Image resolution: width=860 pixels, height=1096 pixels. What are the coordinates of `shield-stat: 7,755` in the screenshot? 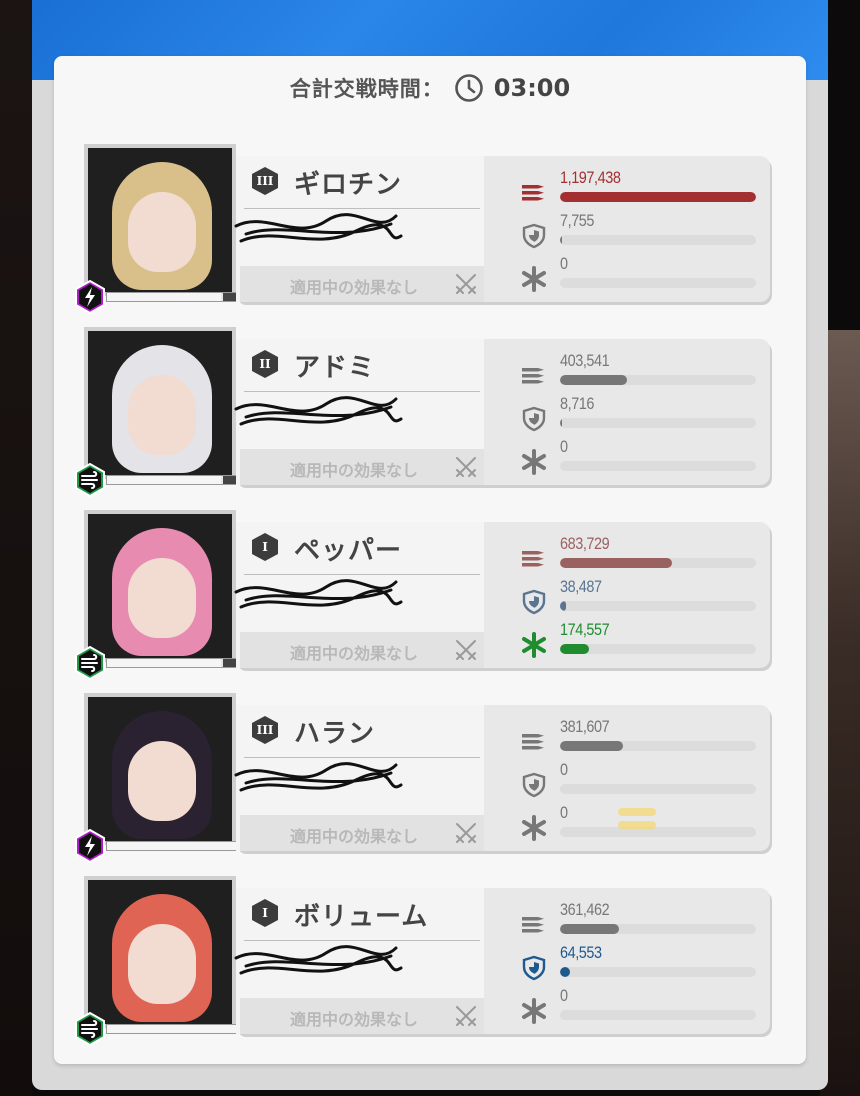 It's located at (631, 230).